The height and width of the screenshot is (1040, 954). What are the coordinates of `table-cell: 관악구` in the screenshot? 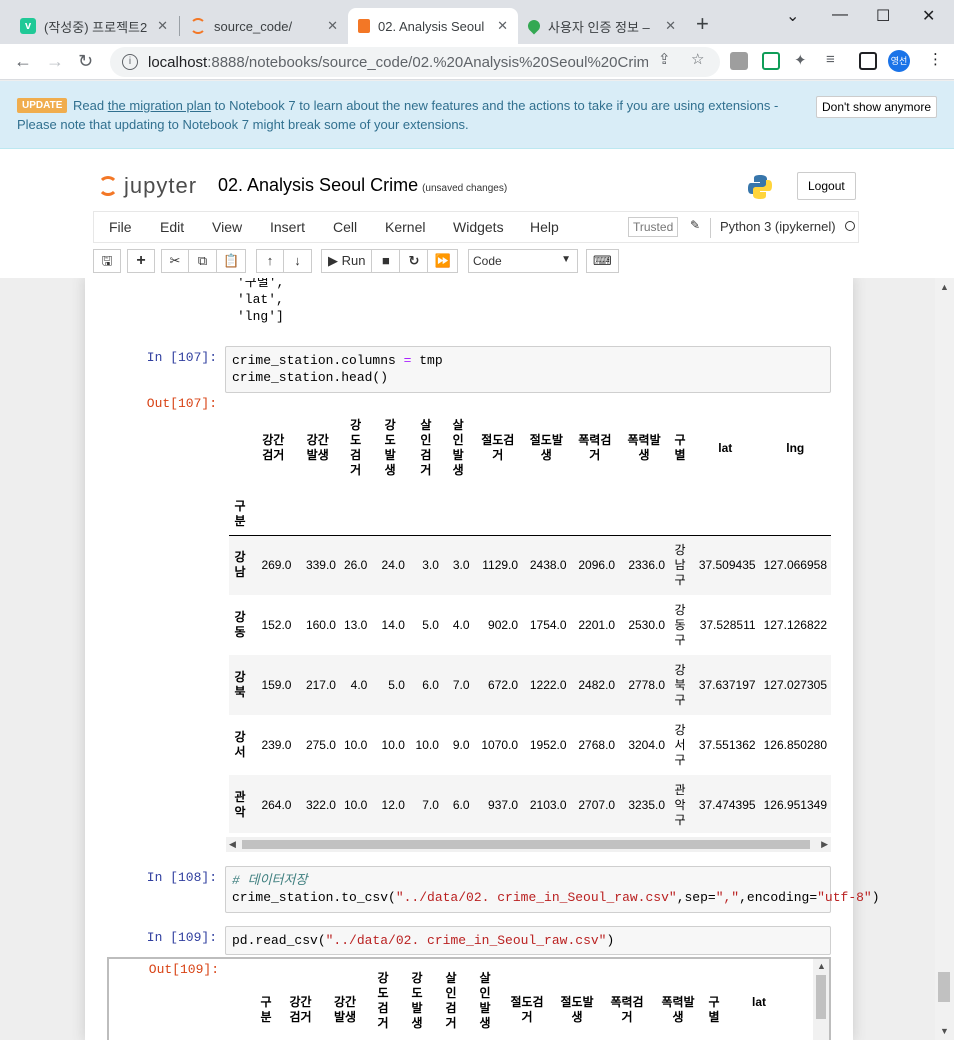 It's located at (680, 804).